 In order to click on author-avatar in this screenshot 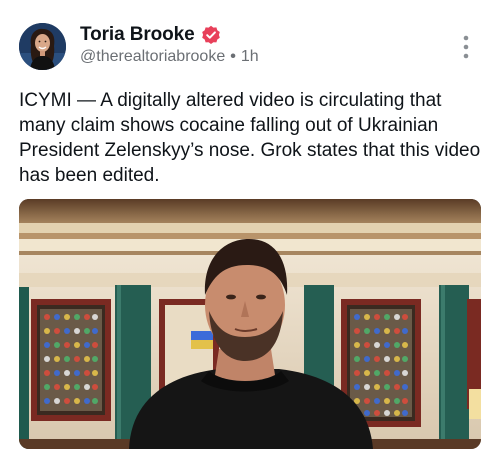, I will do `click(42, 46)`.